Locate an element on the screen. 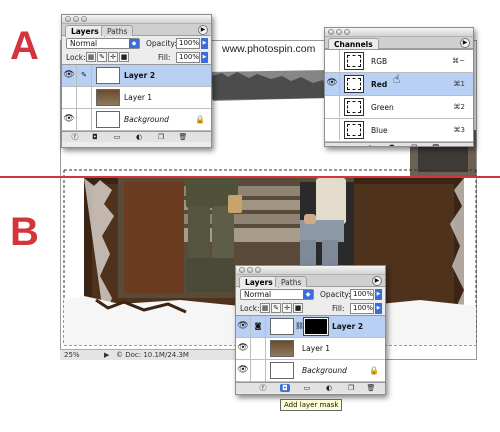 The image size is (500, 432). status-menu-arrow-icon: ▶ is located at coordinates (106, 355).